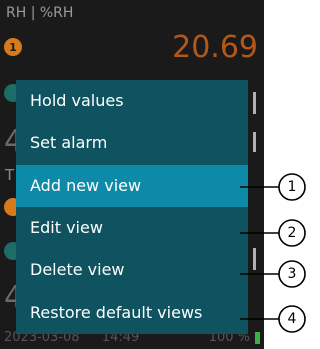 The image size is (320, 349). What do you see at coordinates (292, 319) in the screenshot?
I see `callout-number-4: 4` at bounding box center [292, 319].